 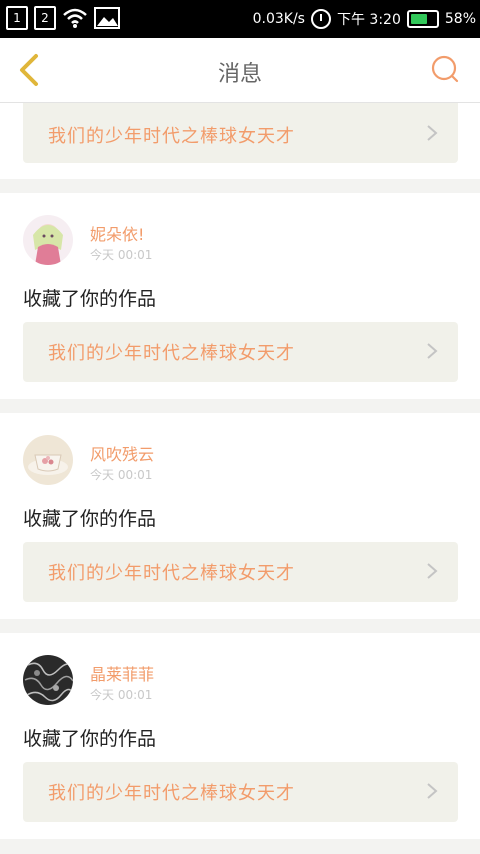 What do you see at coordinates (107, 18) in the screenshot?
I see `gallery-icon` at bounding box center [107, 18].